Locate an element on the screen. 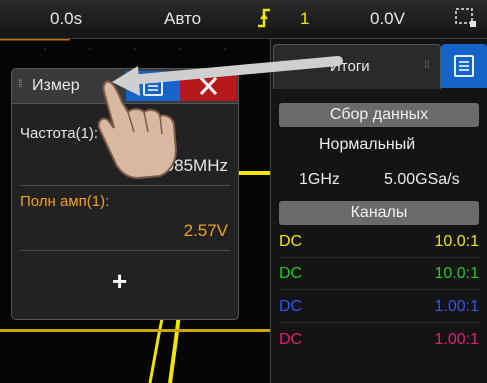 The width and height of the screenshot is (487, 383). acquisition-mode: Нормальный is located at coordinates (367, 144).